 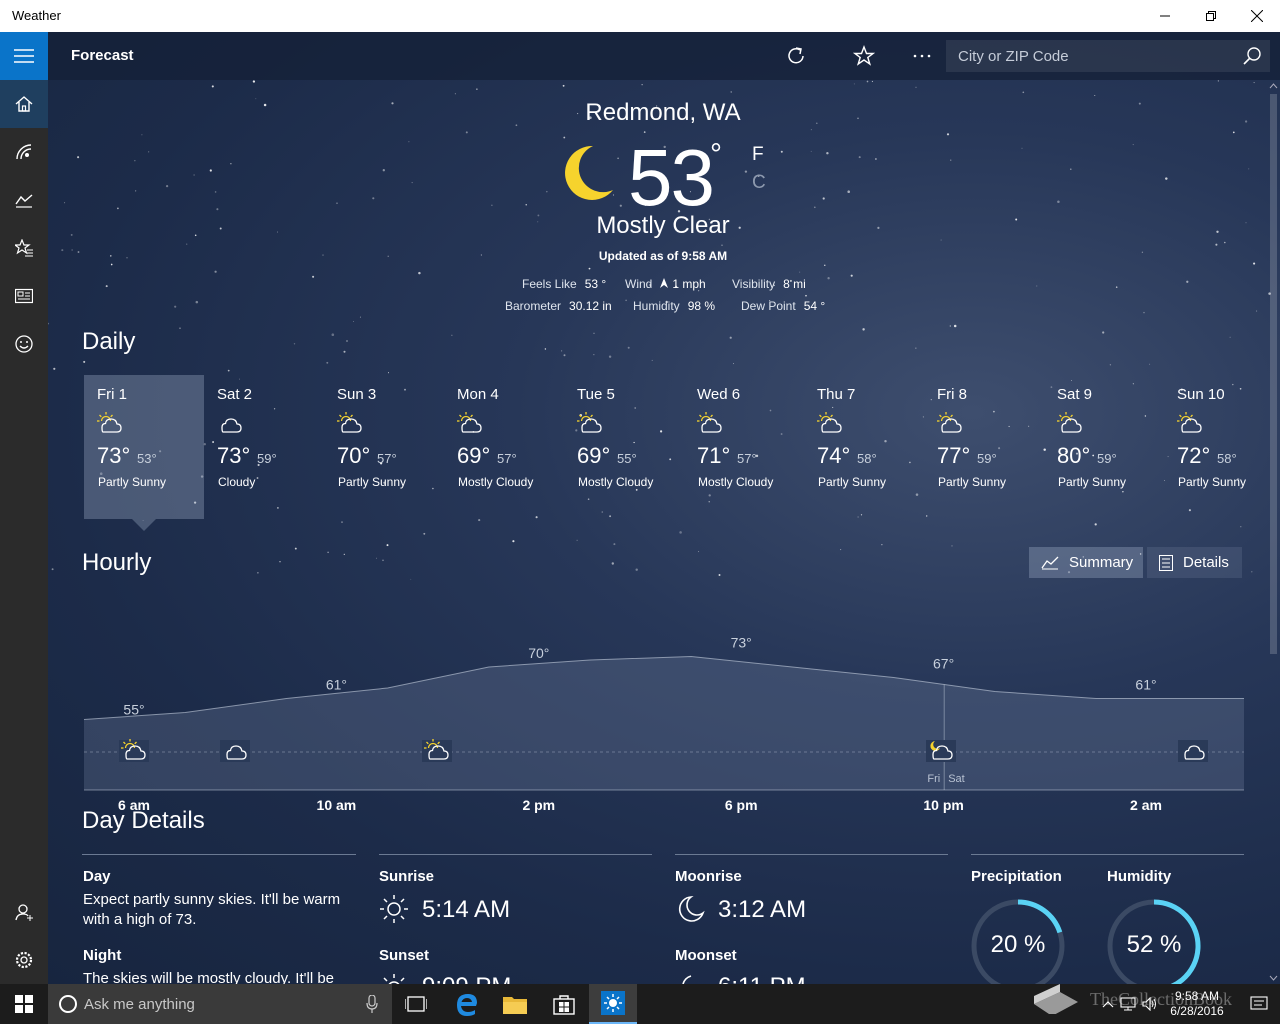 I want to click on daily-forecast-tile: Sun 10 72° 58° Partly Sunny, so click(x=1222, y=447).